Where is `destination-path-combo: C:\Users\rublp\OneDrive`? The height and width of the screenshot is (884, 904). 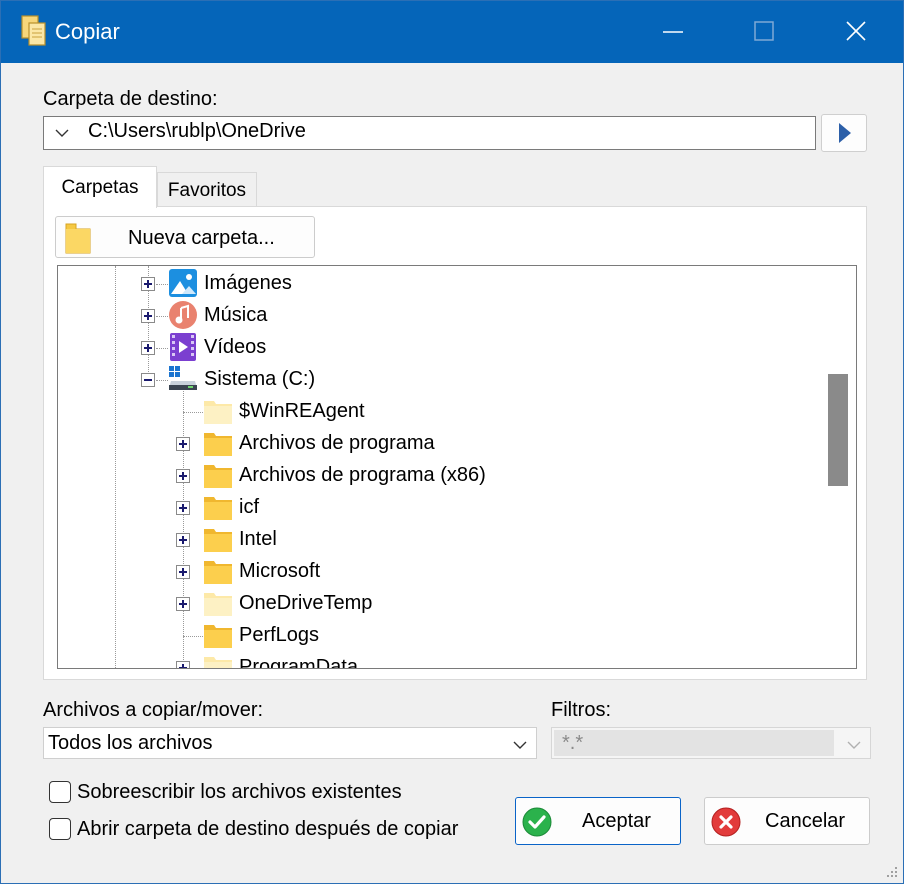
destination-path-combo: C:\Users\rublp\OneDrive is located at coordinates (429, 133).